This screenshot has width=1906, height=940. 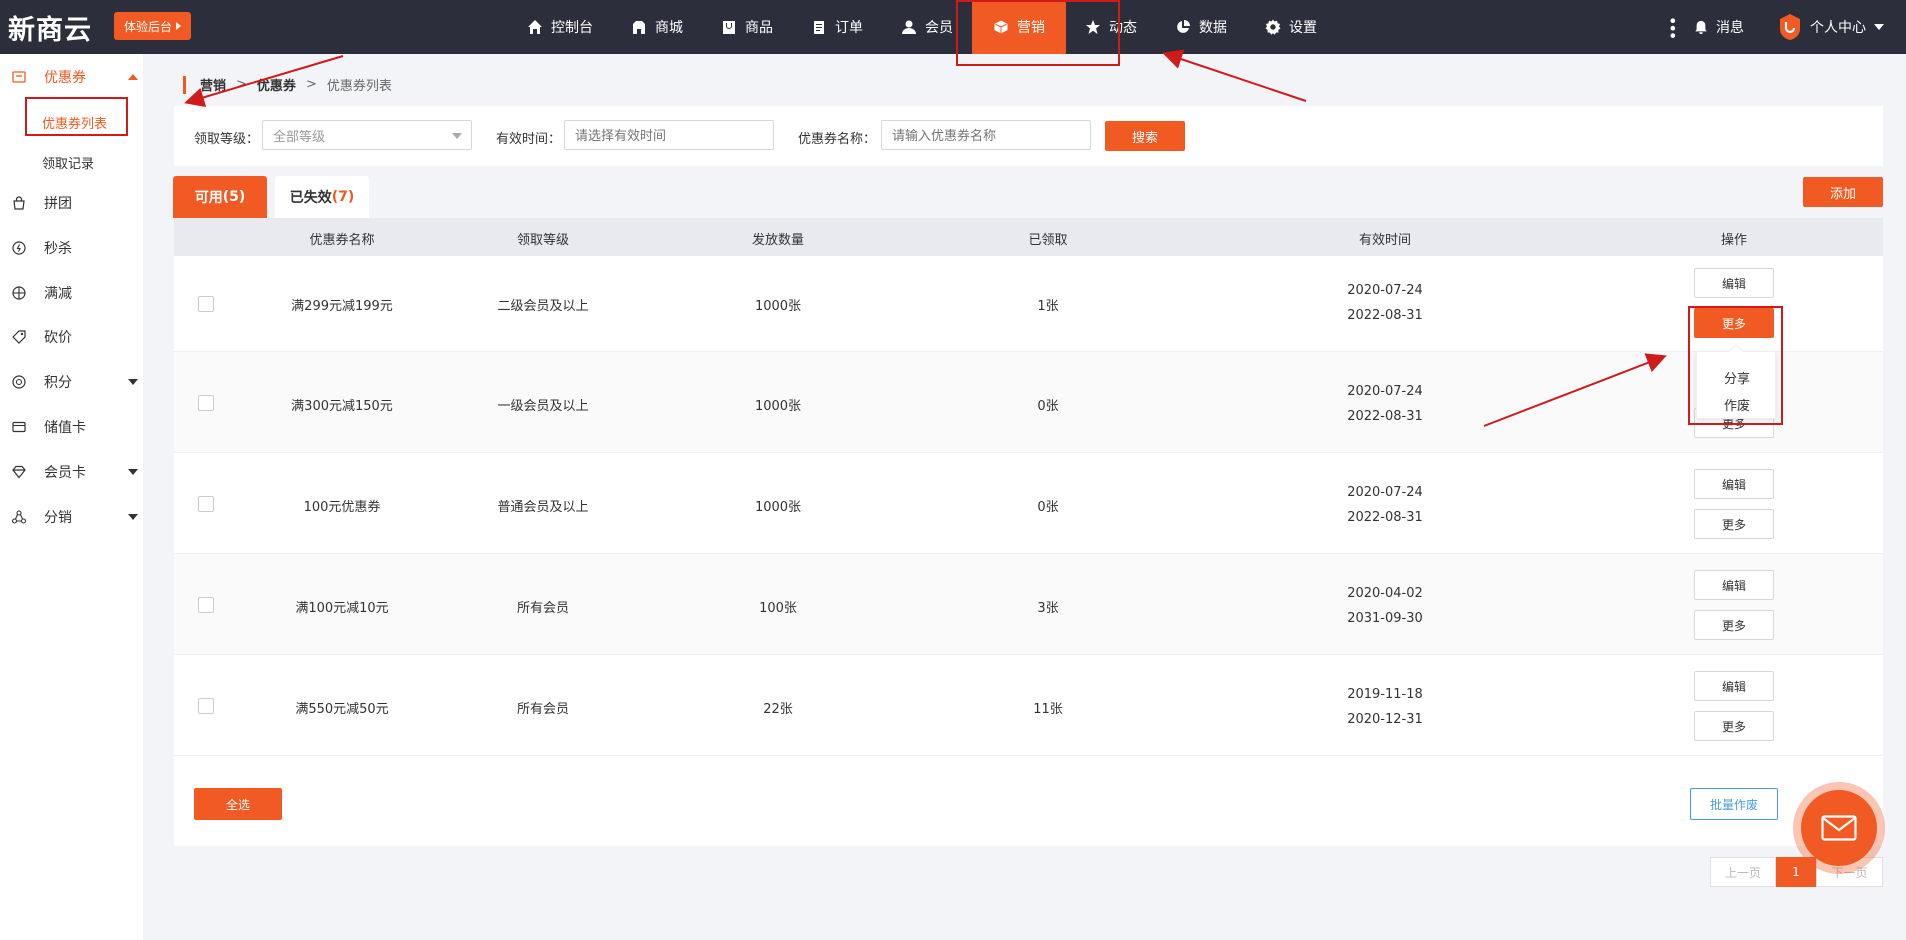 I want to click on sidebar-item-distribution: 分销, so click(x=71, y=517).